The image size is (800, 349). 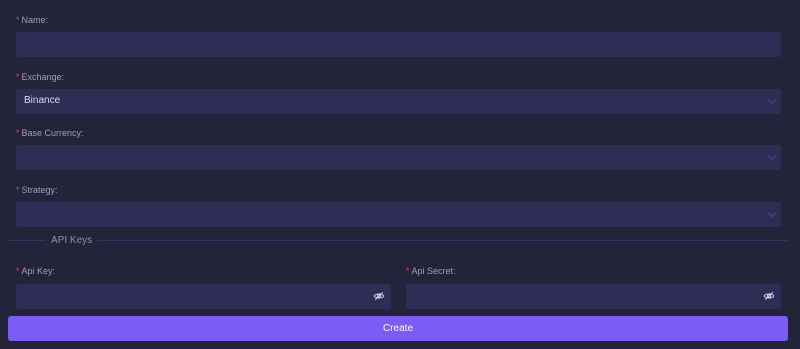 What do you see at coordinates (398, 157) in the screenshot?
I see `base-currency-select` at bounding box center [398, 157].